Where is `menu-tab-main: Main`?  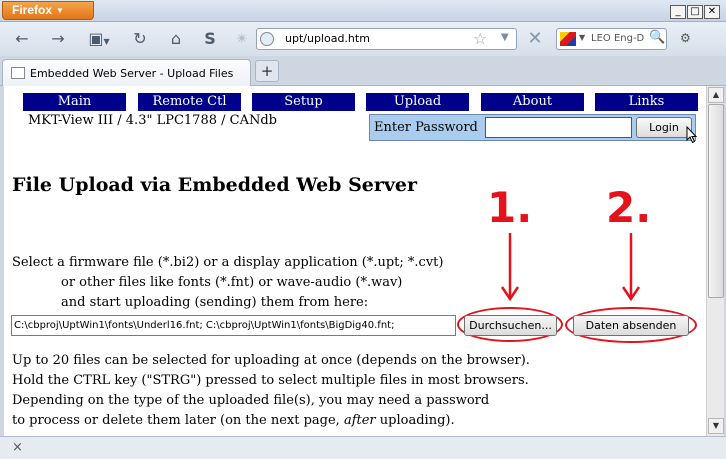 menu-tab-main: Main is located at coordinates (74, 102).